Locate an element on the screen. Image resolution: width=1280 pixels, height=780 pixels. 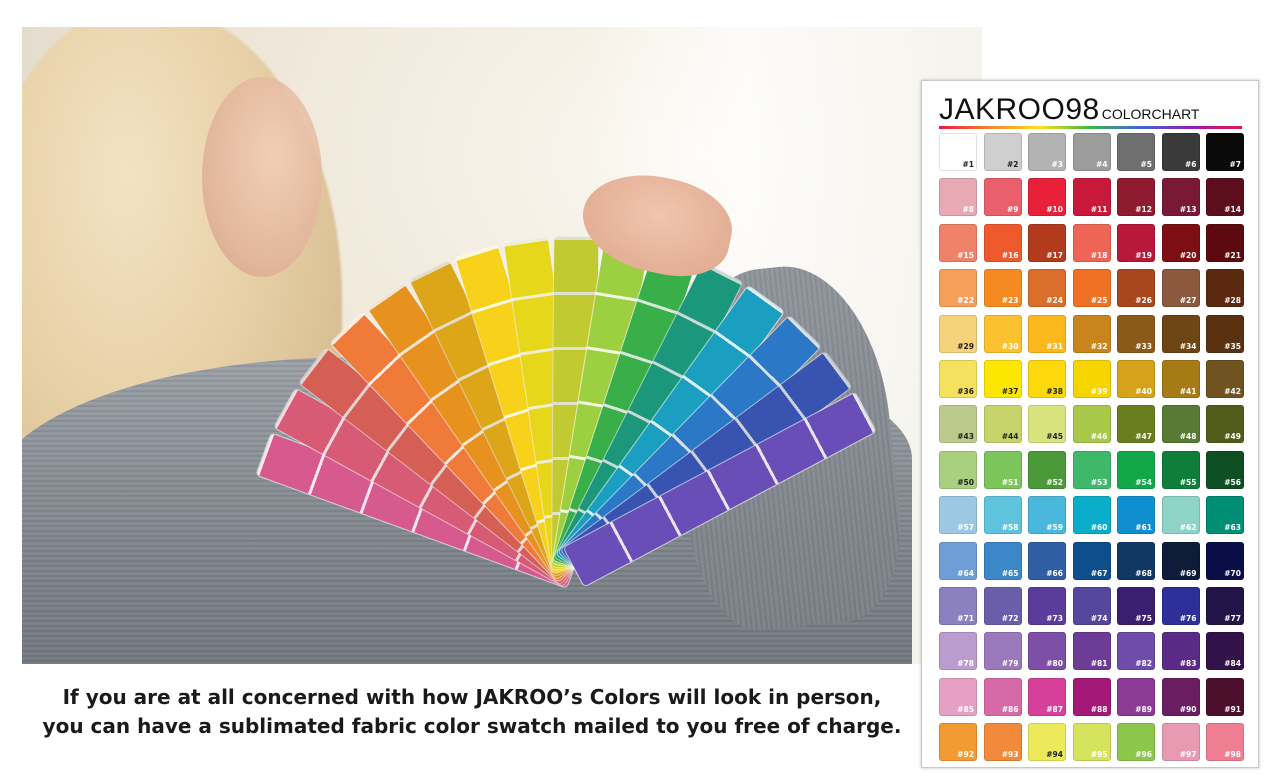
color-swatch: #48 is located at coordinates (1180, 424).